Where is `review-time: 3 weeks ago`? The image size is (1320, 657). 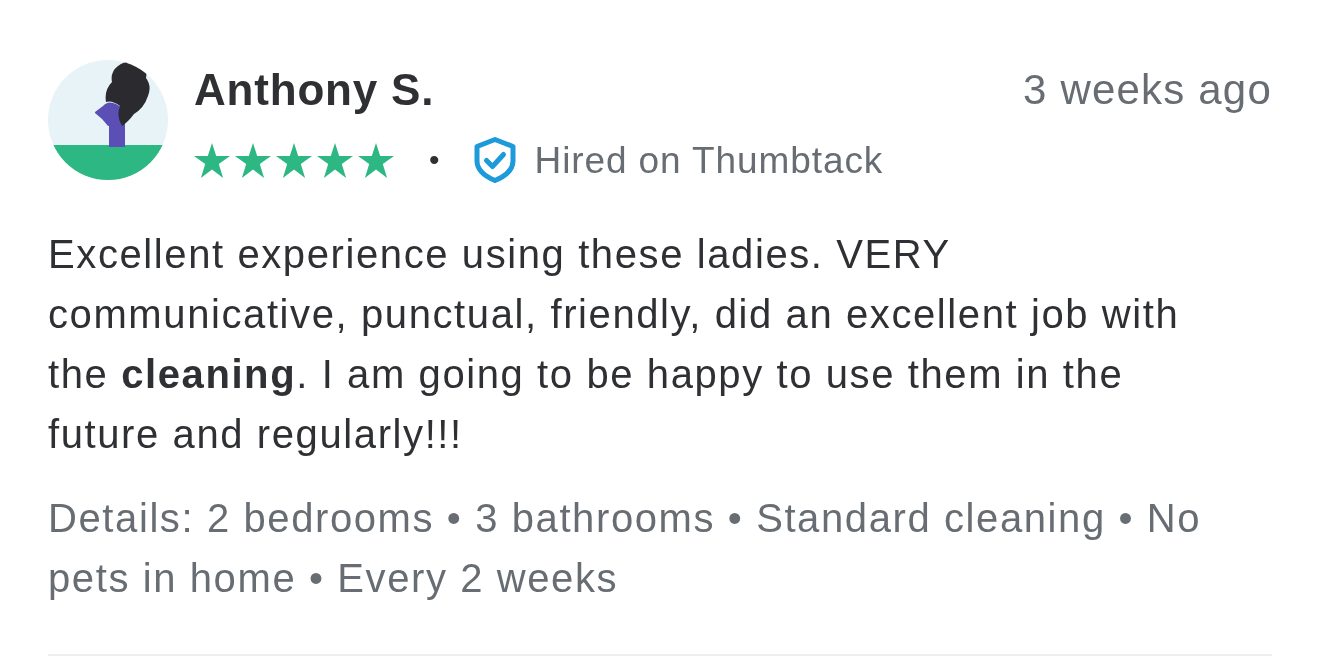 review-time: 3 weeks ago is located at coordinates (1147, 90).